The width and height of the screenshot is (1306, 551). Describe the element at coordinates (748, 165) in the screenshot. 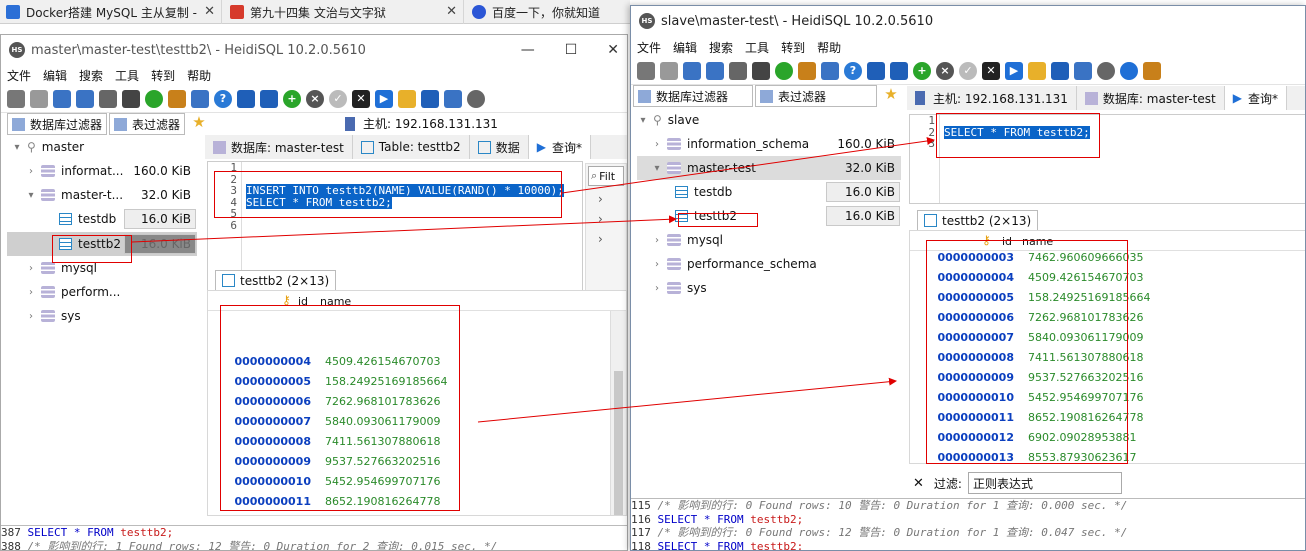

I see `arrow-sql` at that location.